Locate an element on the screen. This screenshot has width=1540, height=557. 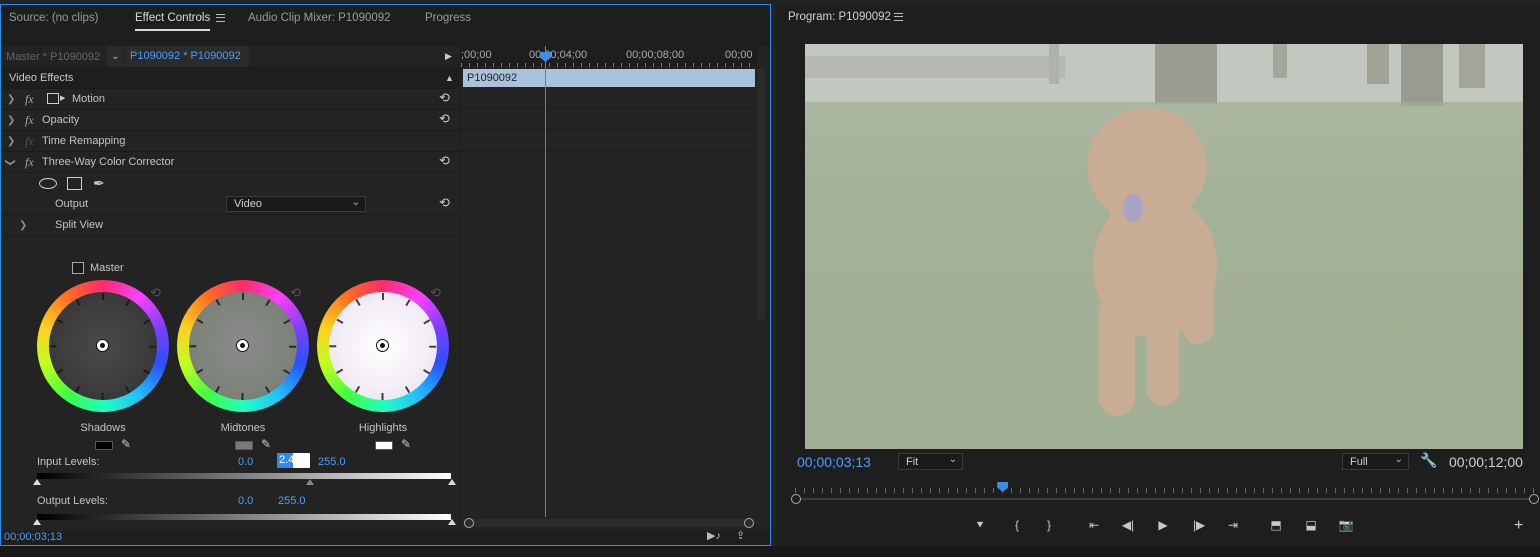
effect-row-three-way-color-corrector: ❯ fx Three-Way Color Corrector ⟲ is located at coordinates (230, 162).